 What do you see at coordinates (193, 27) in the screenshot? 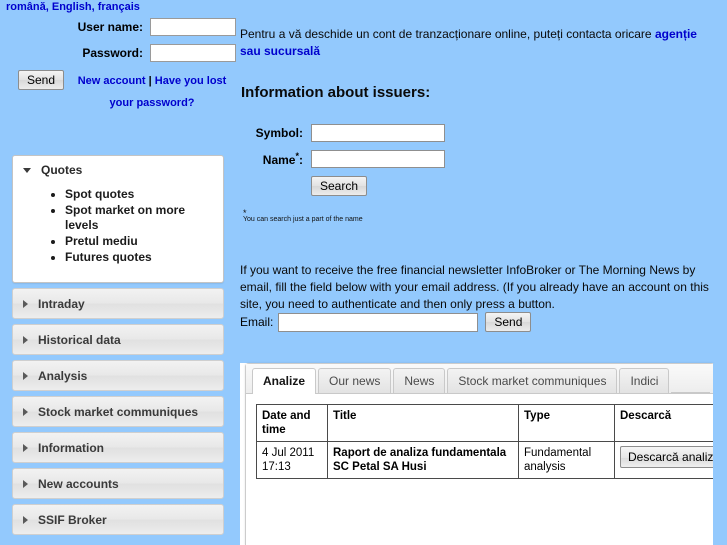
I see `username-input` at bounding box center [193, 27].